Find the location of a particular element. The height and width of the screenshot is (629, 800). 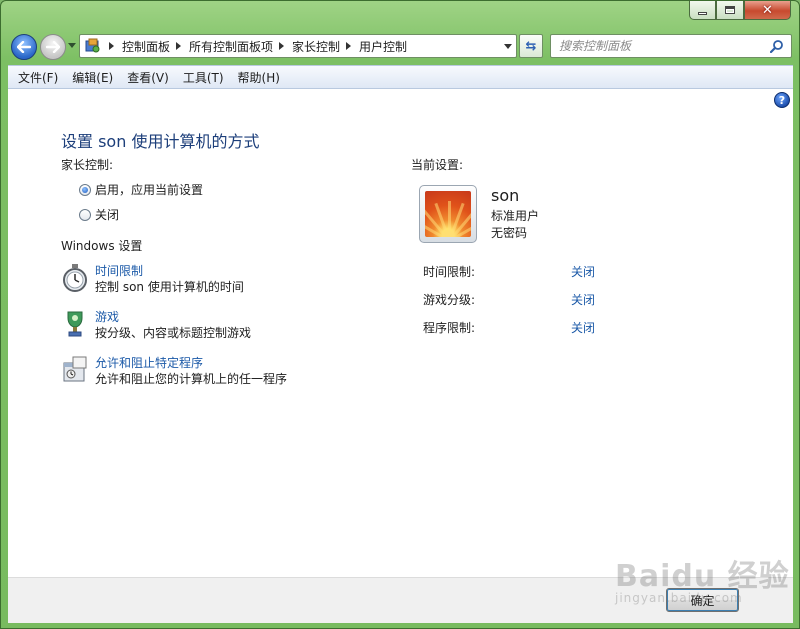

address-bar: 控制面板 所有控制面板项 家长控制 用户控制 is located at coordinates (298, 46).